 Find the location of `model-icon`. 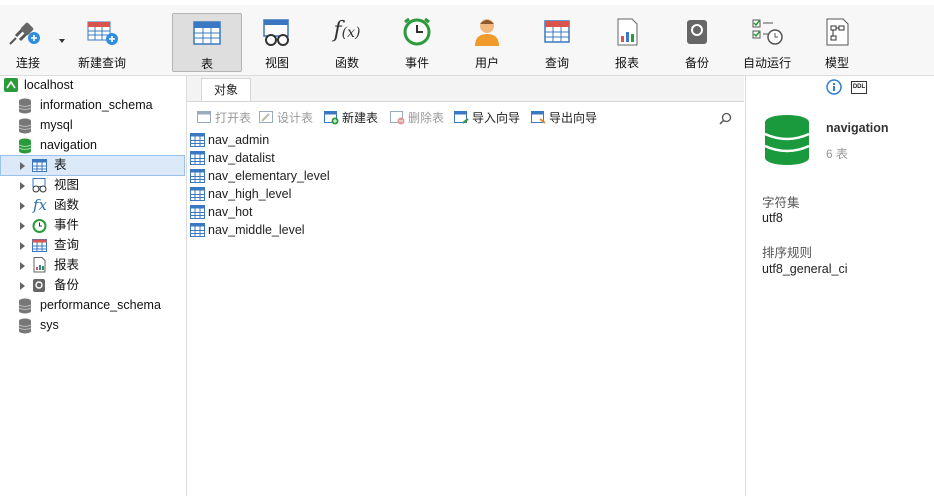

model-icon is located at coordinates (837, 32).